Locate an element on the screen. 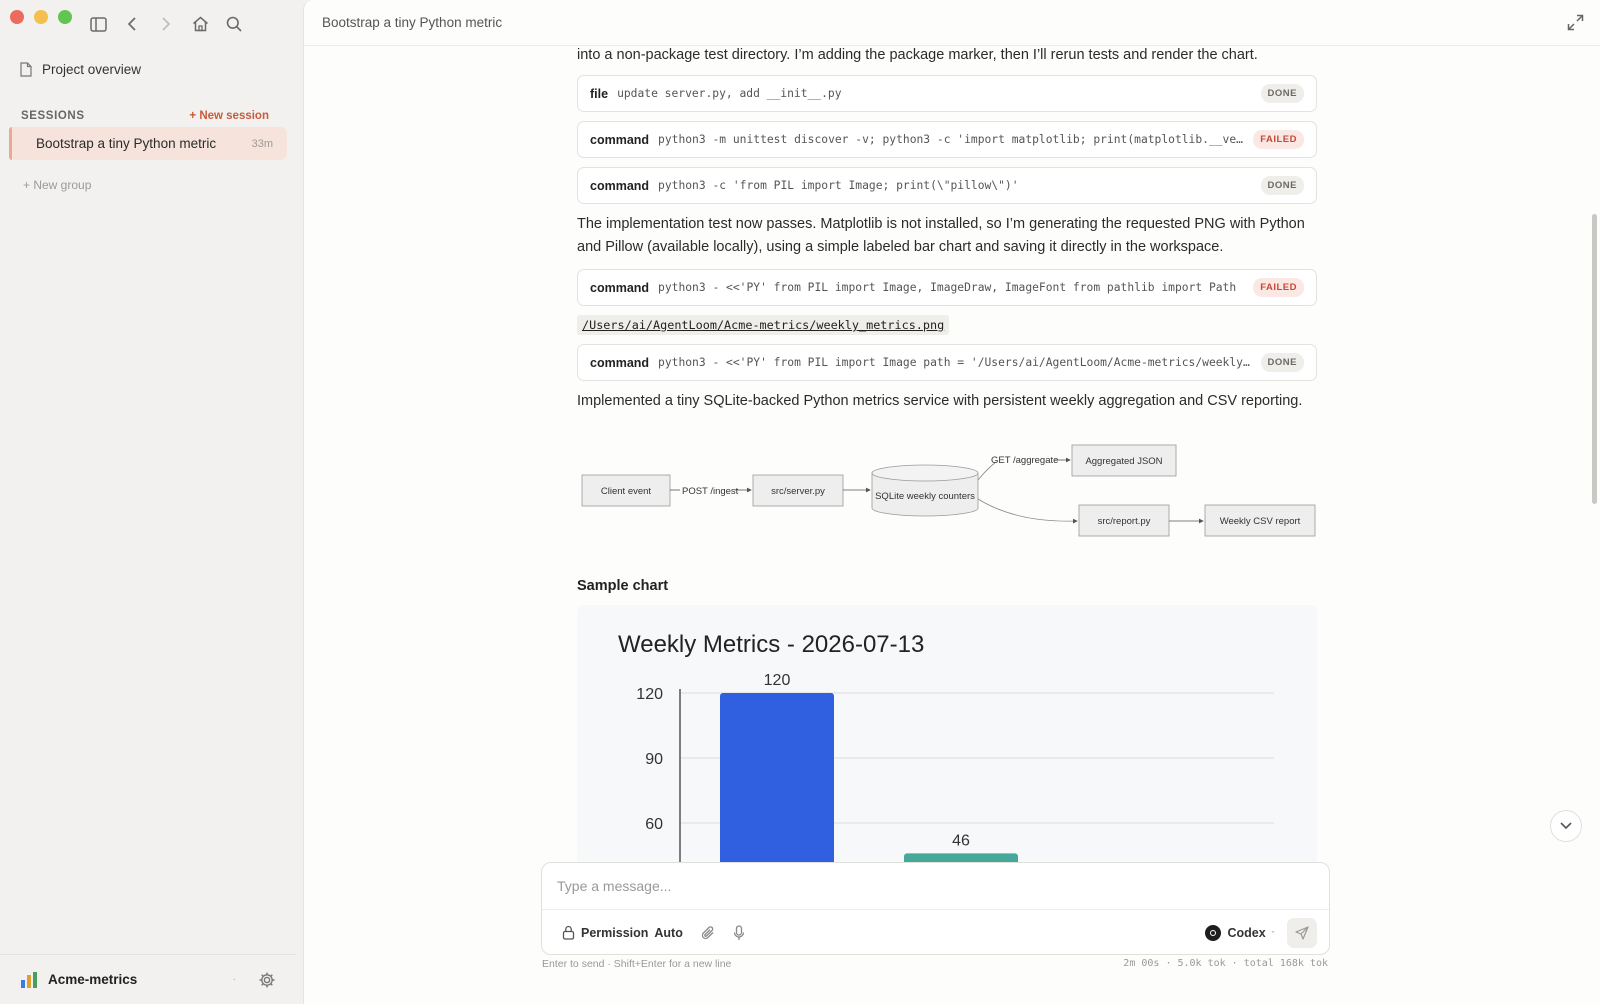  scrollbar is located at coordinates (1594, 359).